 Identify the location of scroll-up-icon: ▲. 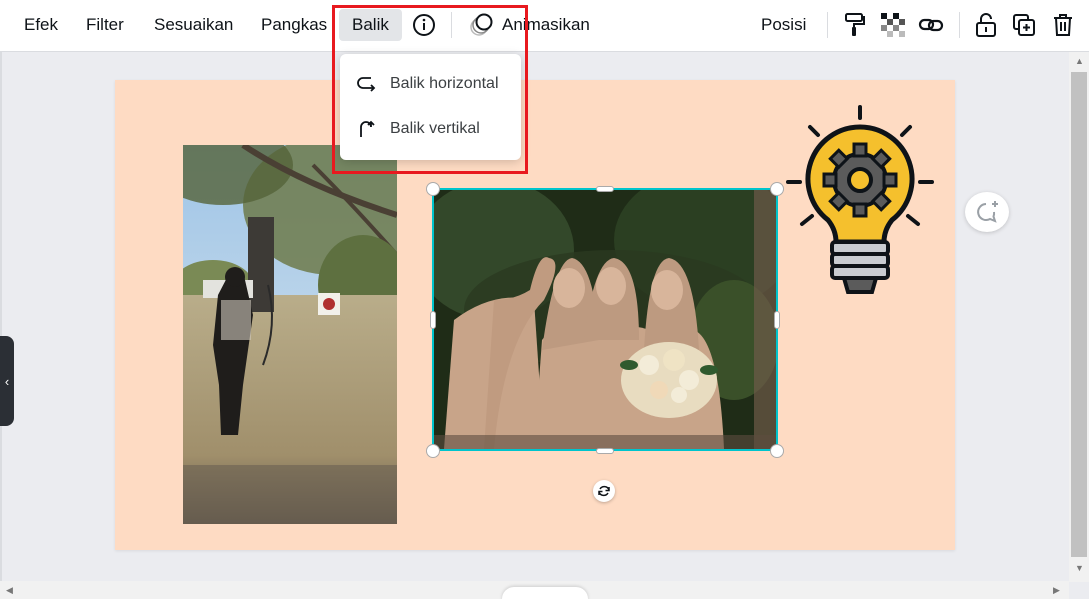
(1079, 61).